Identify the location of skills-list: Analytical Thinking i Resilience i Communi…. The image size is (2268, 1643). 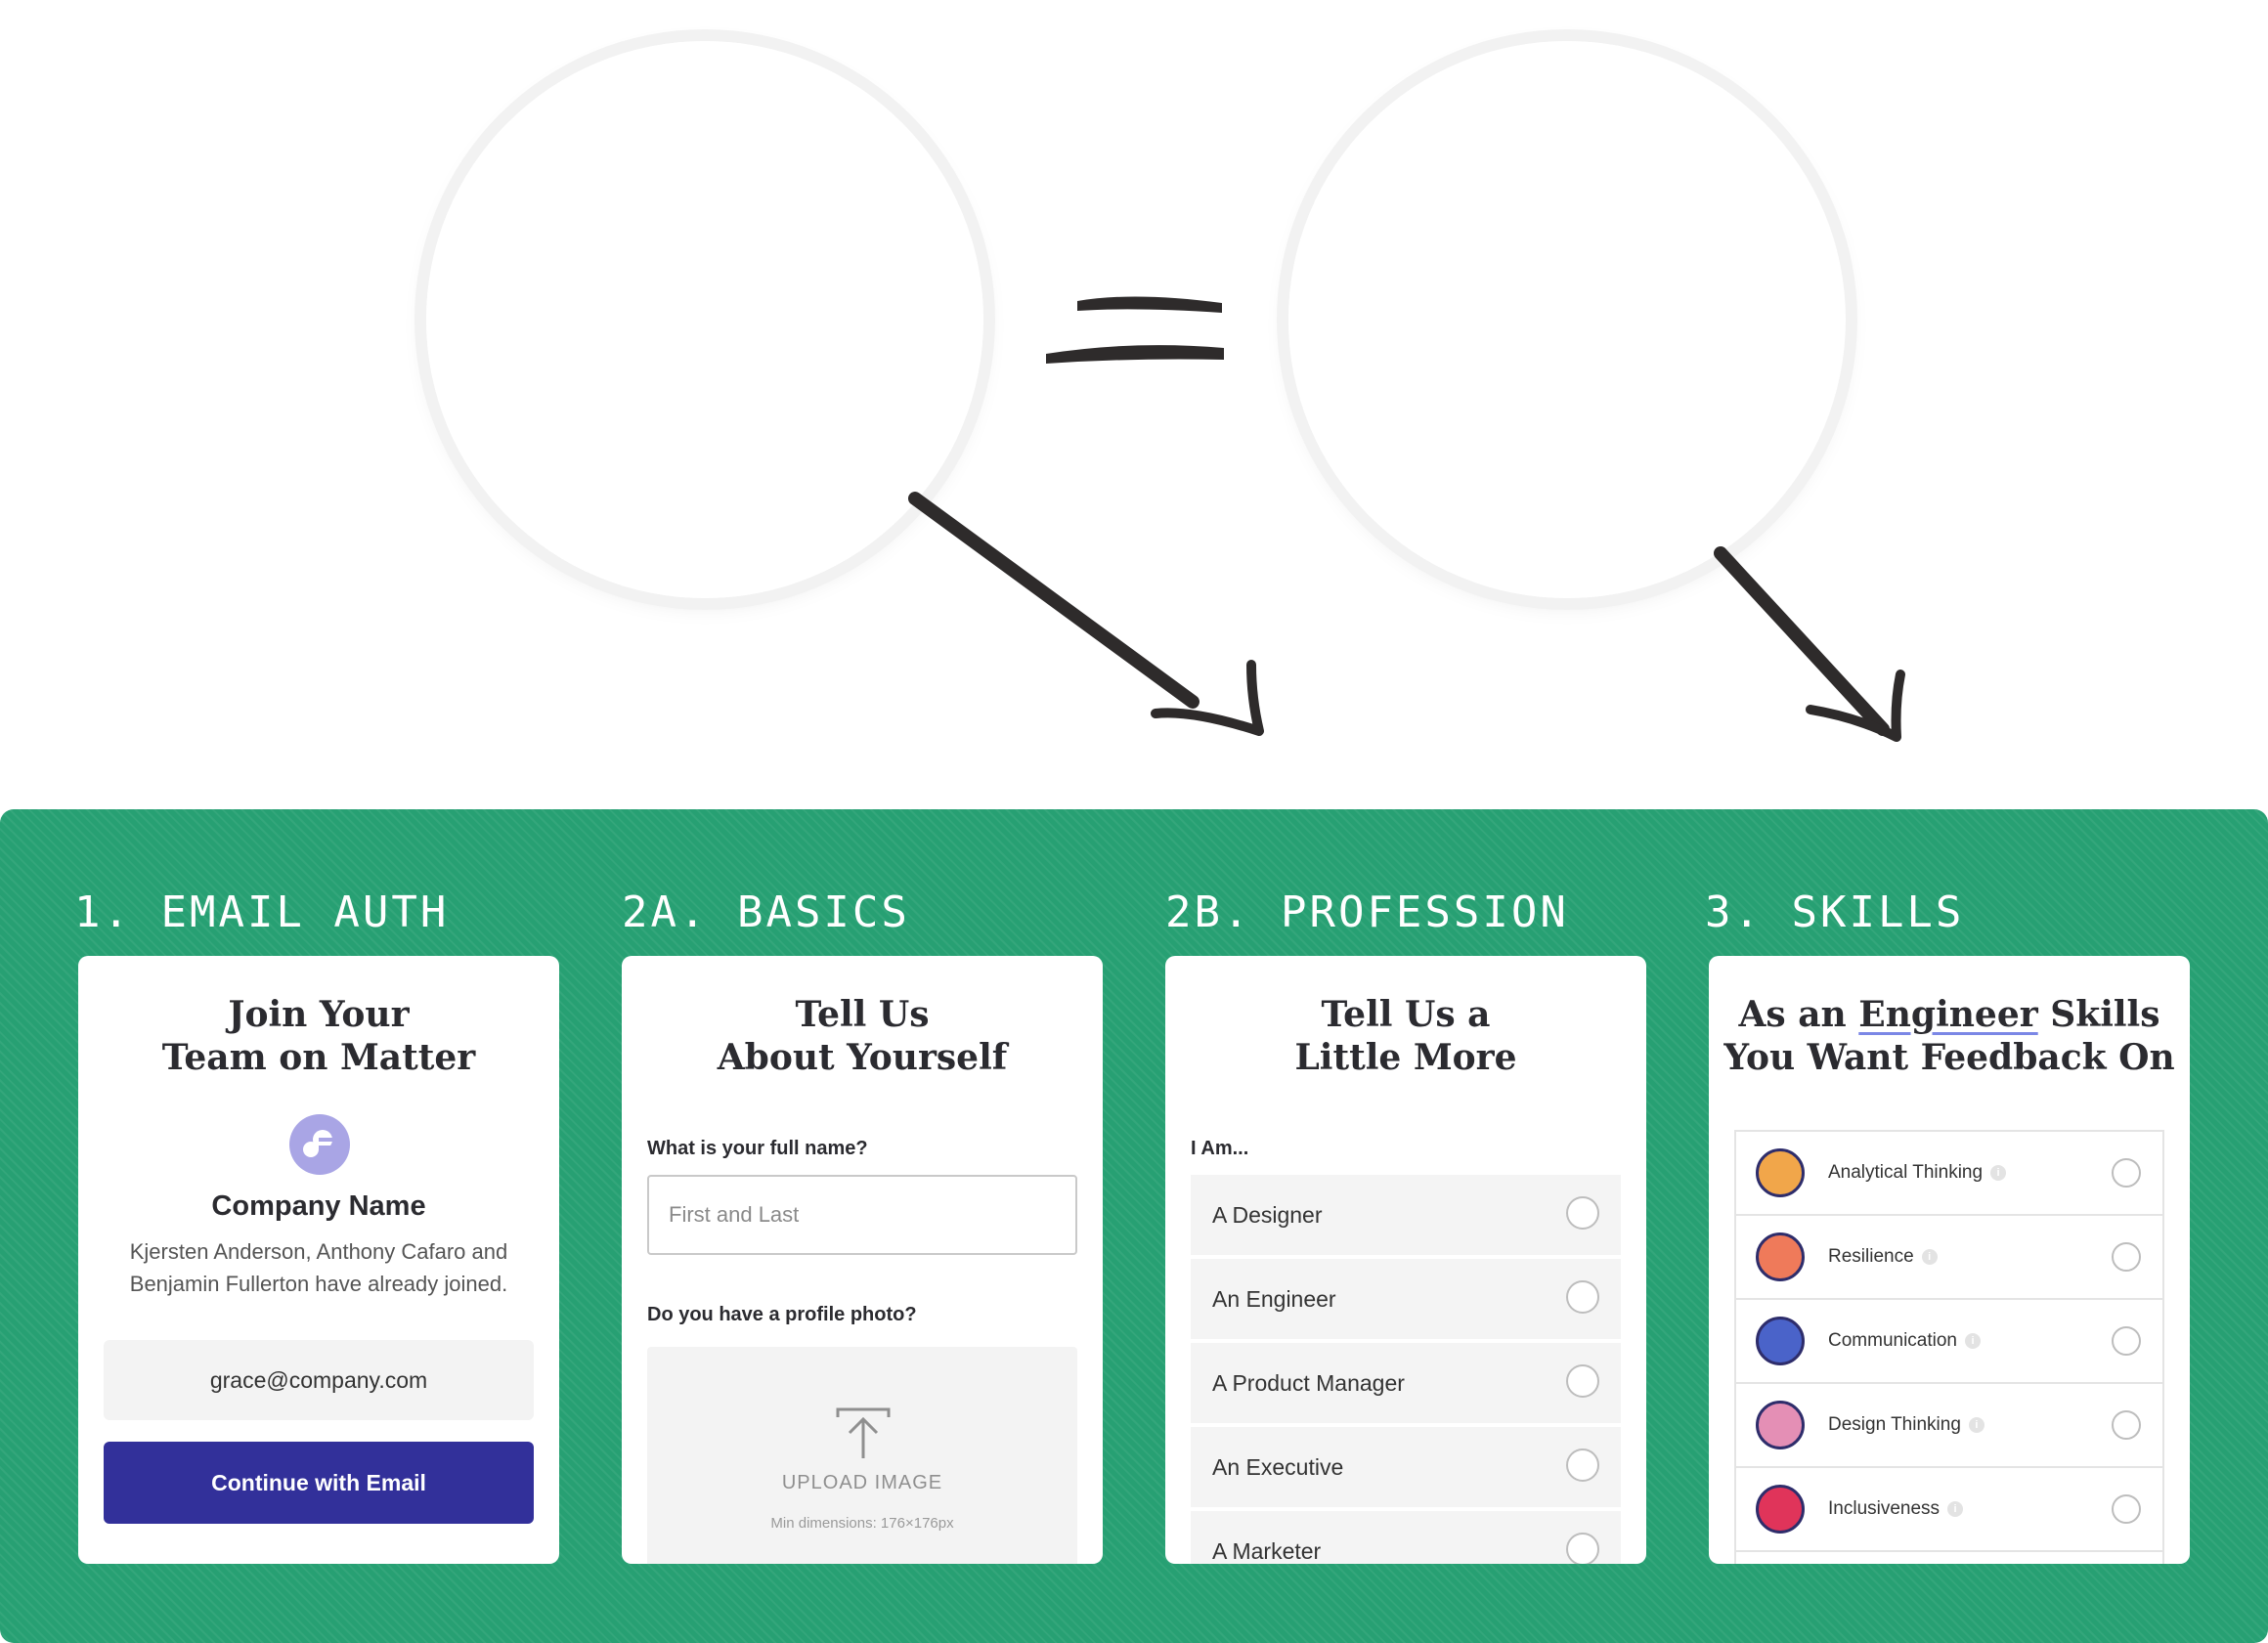
(1949, 1347).